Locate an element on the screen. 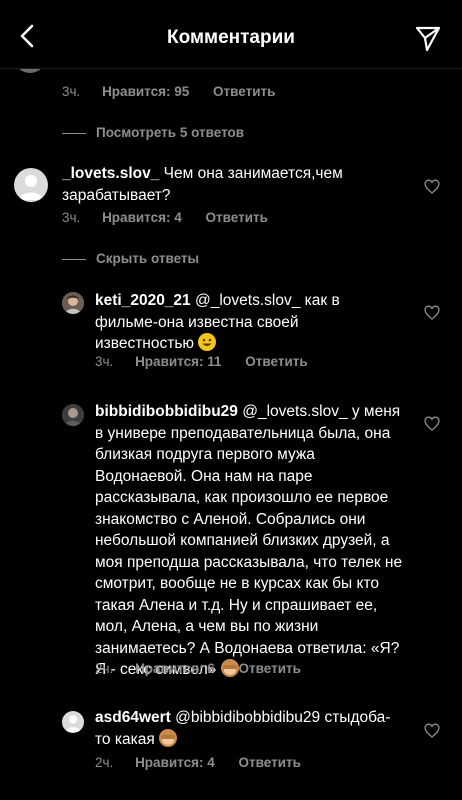  reply-username: keti_2020_21 is located at coordinates (143, 300).